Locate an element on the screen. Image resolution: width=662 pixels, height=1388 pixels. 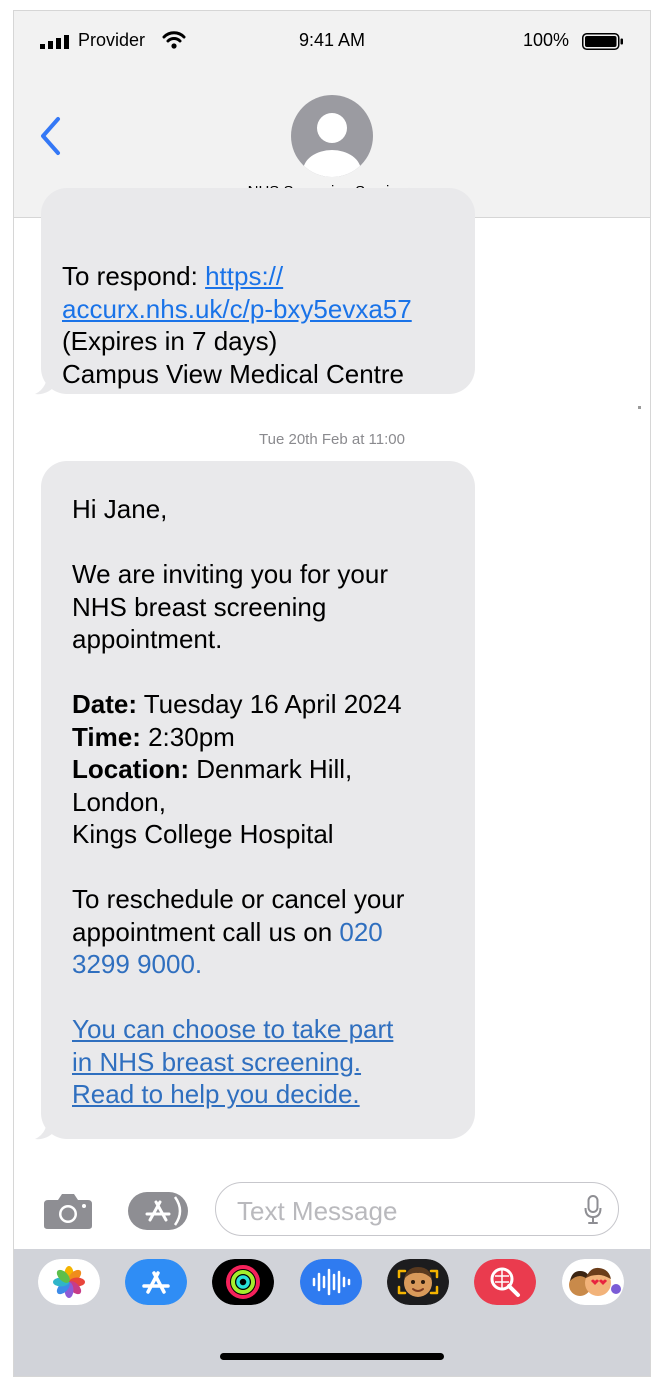
respond-line: To respond: https:// is located at coordinates (237, 276).